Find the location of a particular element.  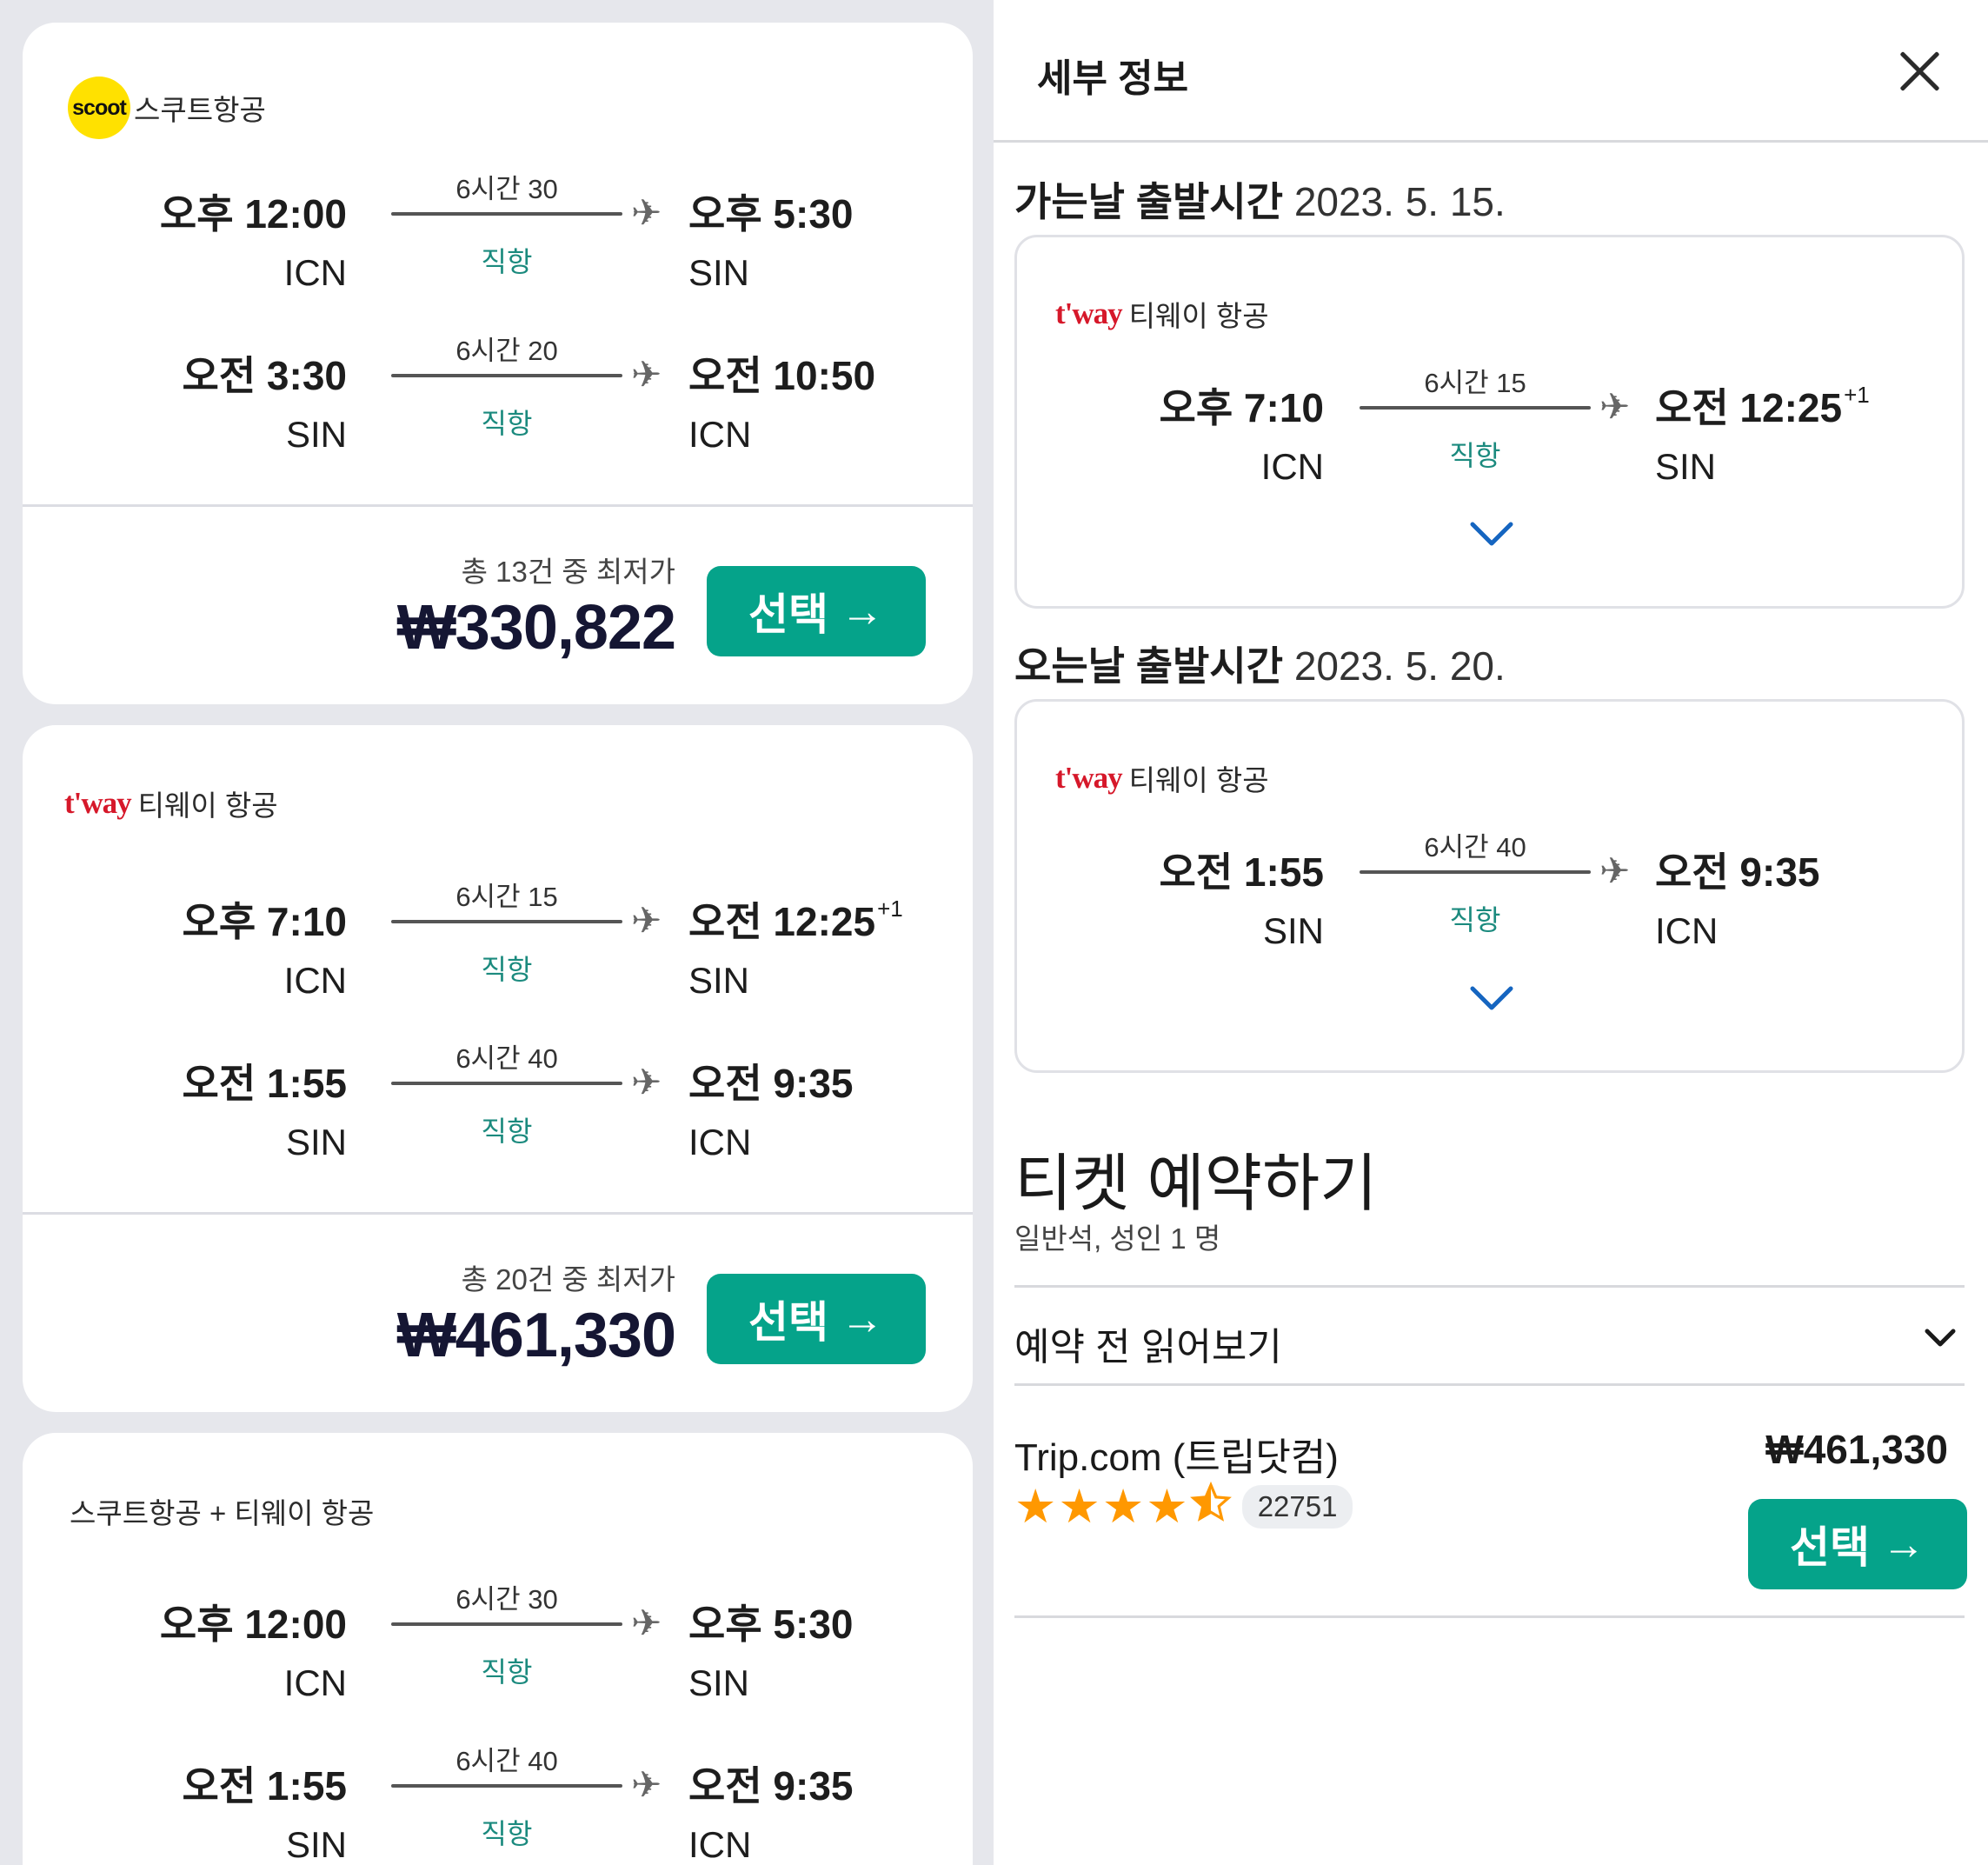

arrival-time-value: 오전 9:35 is located at coordinates (771, 1083).